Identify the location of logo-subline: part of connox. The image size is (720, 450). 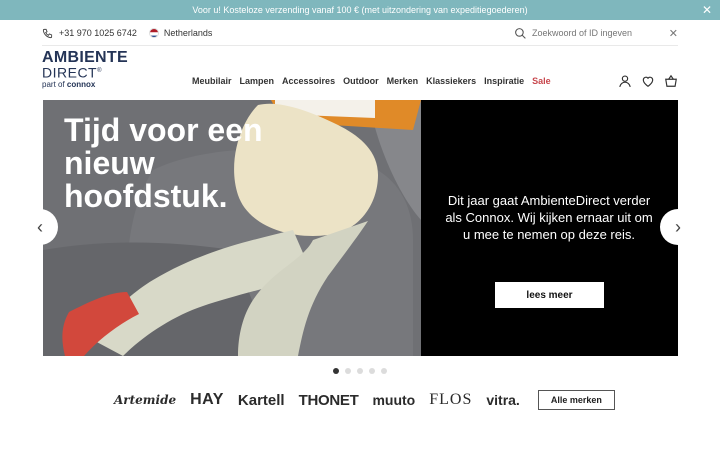
(88, 85).